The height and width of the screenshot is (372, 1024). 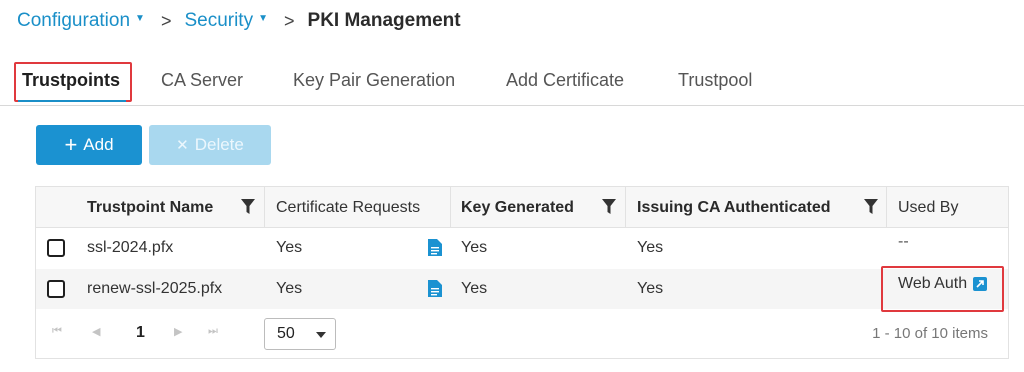 I want to click on page-size-value: 50, so click(x=286, y=333).